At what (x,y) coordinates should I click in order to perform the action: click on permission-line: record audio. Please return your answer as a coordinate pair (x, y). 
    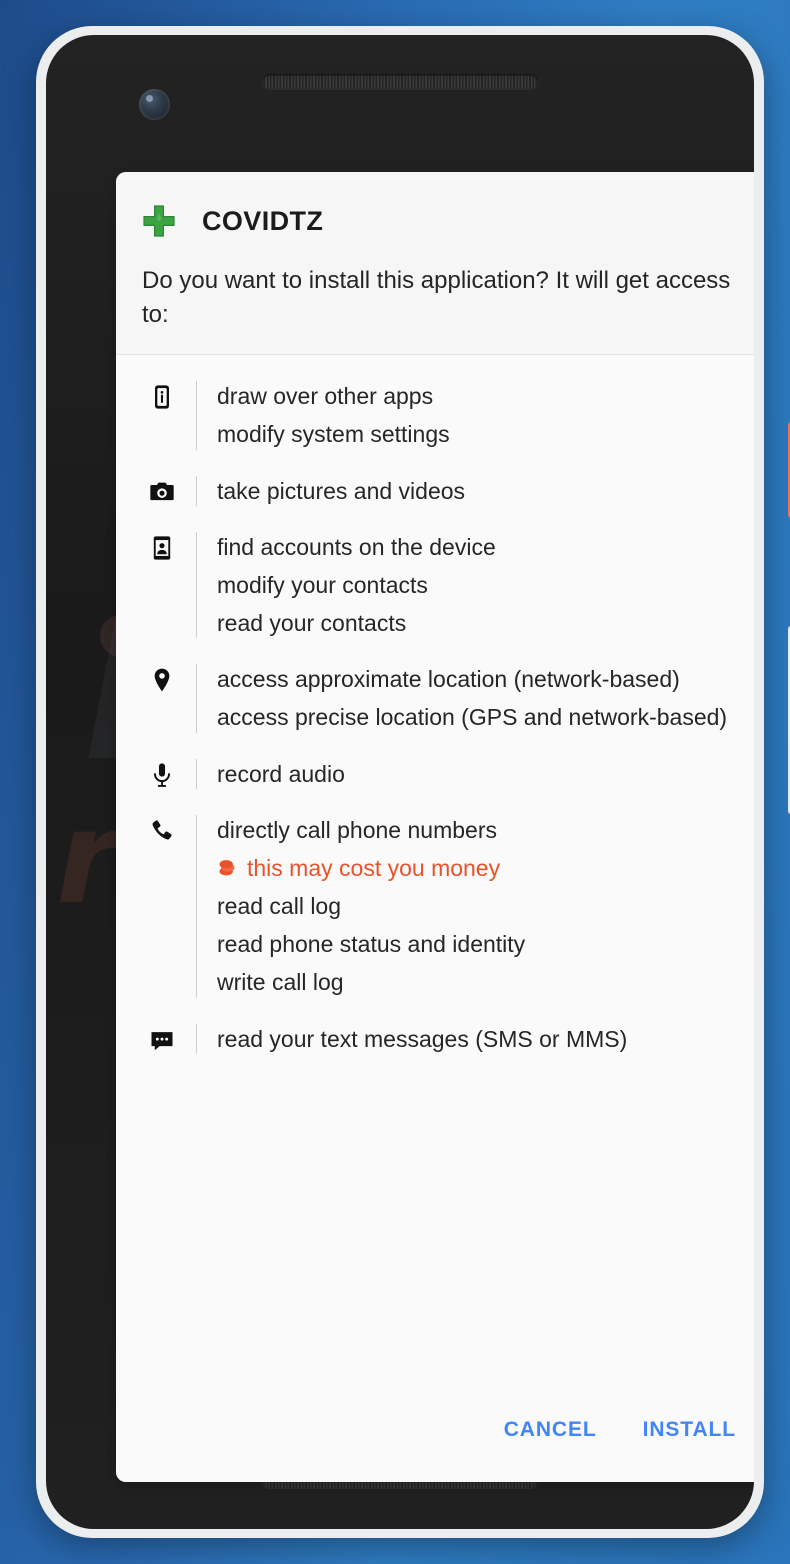
    Looking at the image, I should click on (281, 773).